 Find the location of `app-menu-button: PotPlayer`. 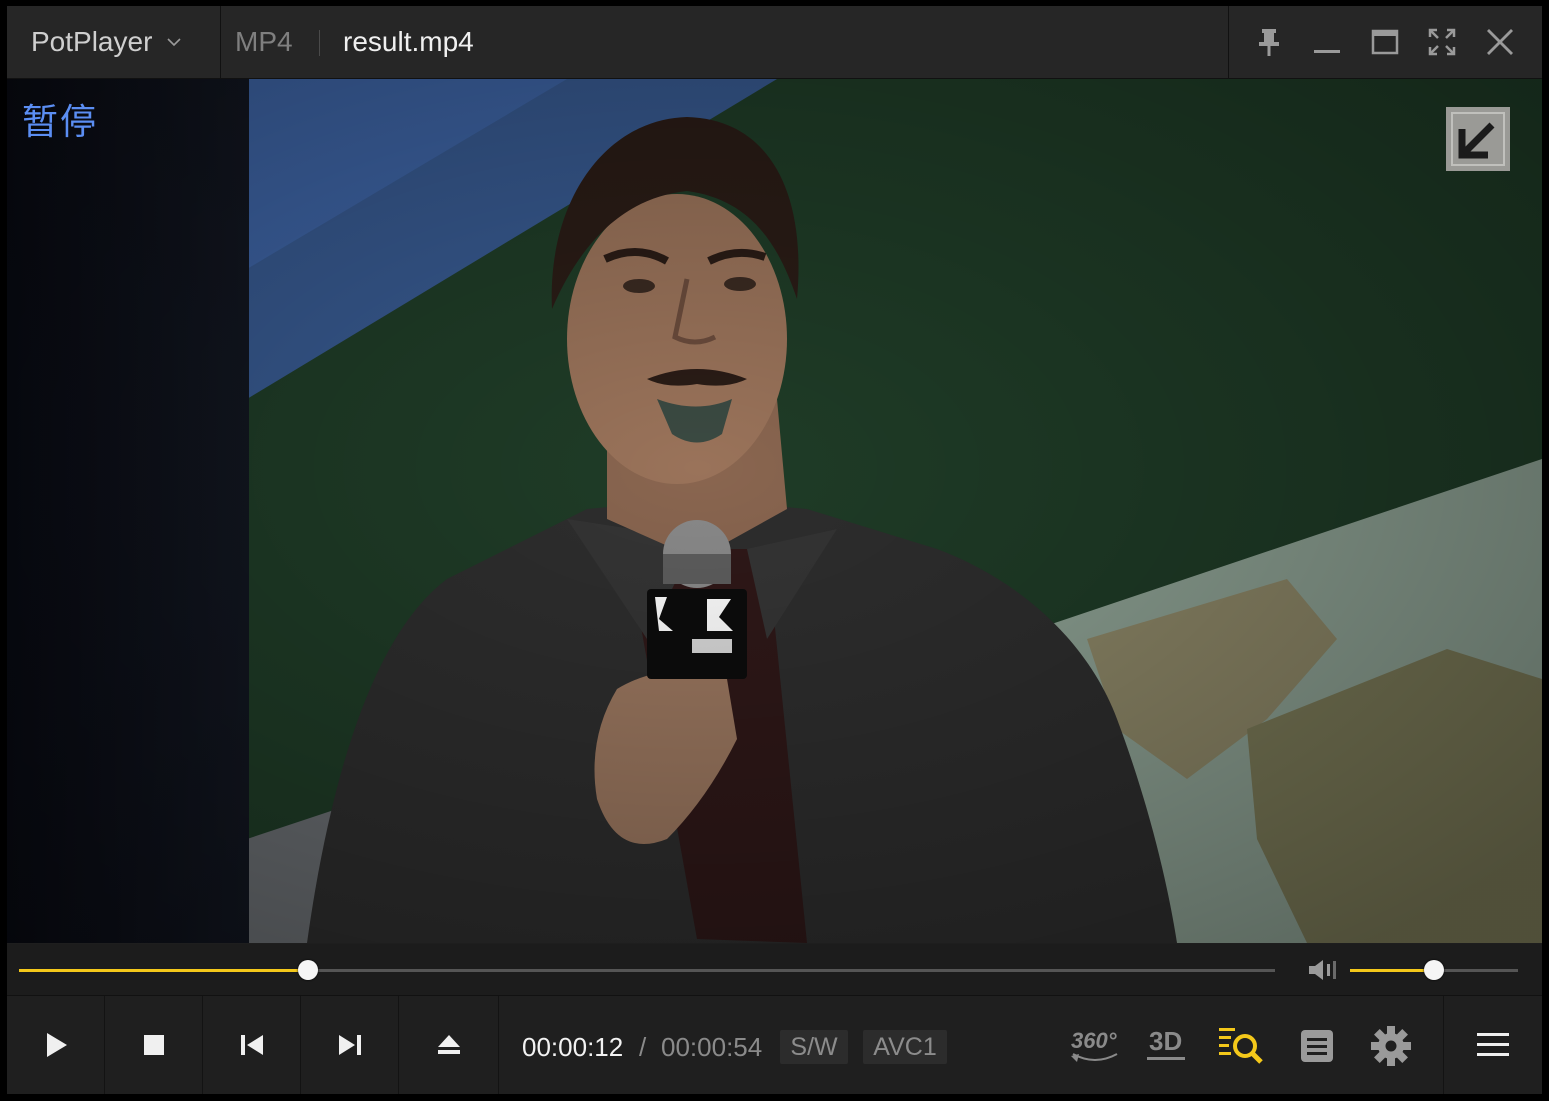

app-menu-button: PotPlayer is located at coordinates (114, 42).